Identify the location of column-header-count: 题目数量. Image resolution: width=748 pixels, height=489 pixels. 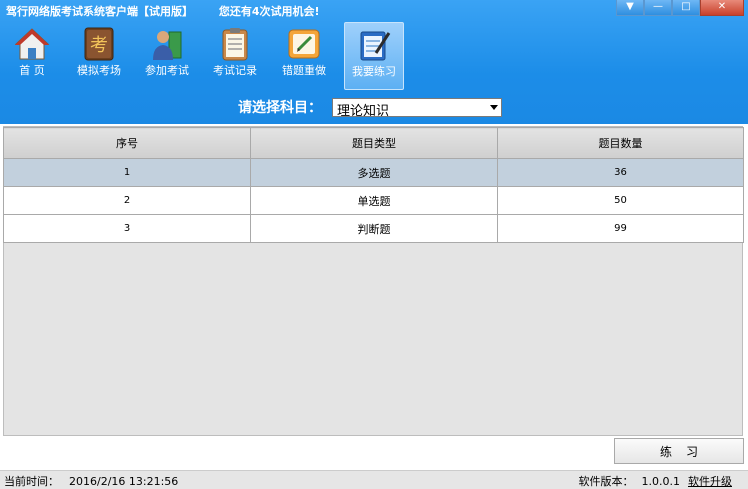
(620, 143).